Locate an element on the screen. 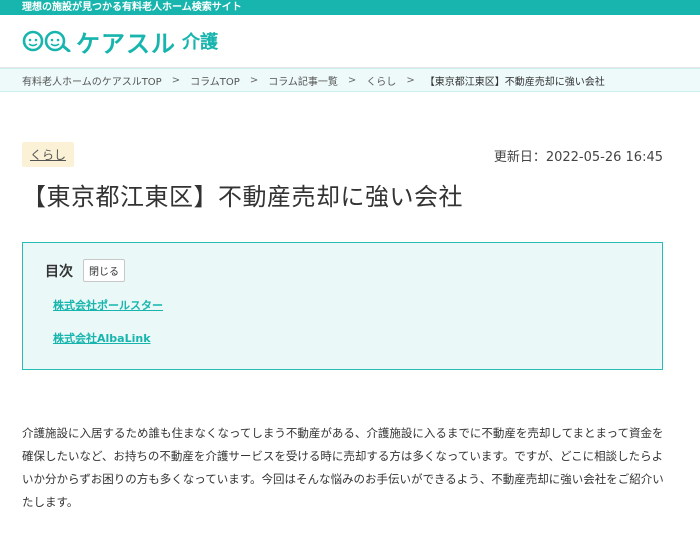  category-tag: くらし is located at coordinates (48, 154).